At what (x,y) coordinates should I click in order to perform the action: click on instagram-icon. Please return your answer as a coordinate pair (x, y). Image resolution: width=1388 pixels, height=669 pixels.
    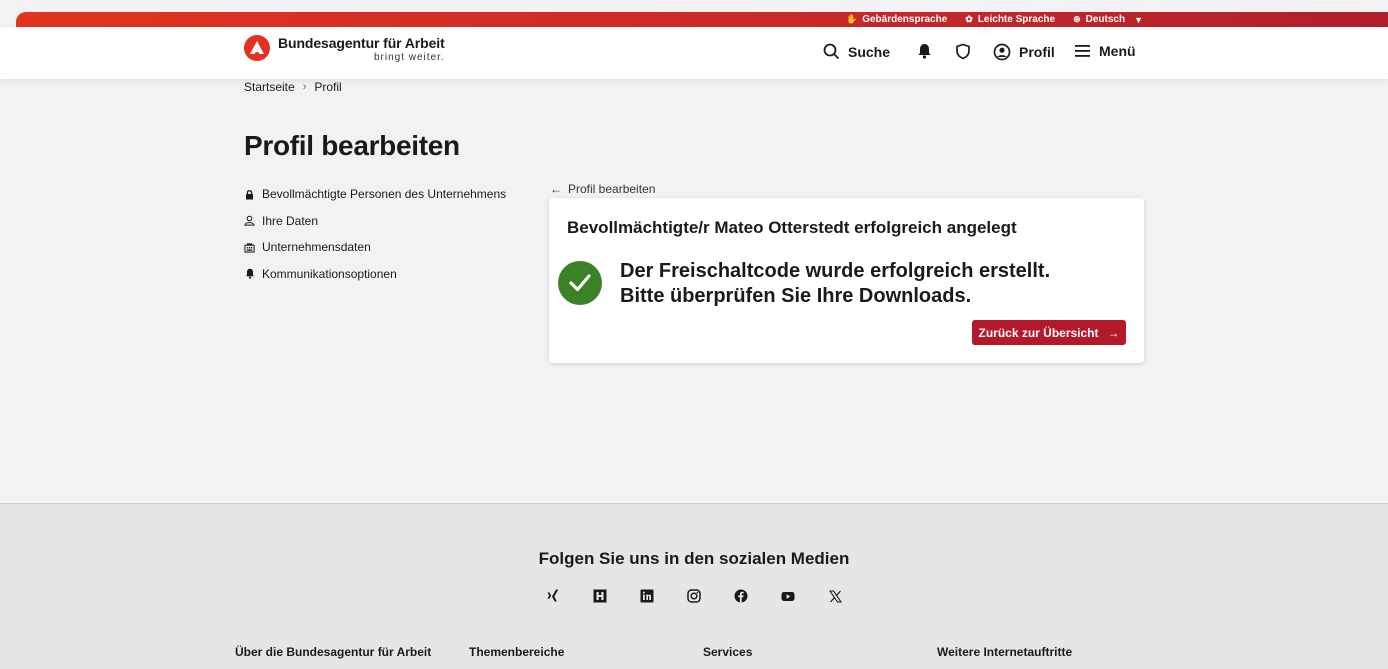
    Looking at the image, I should click on (694, 596).